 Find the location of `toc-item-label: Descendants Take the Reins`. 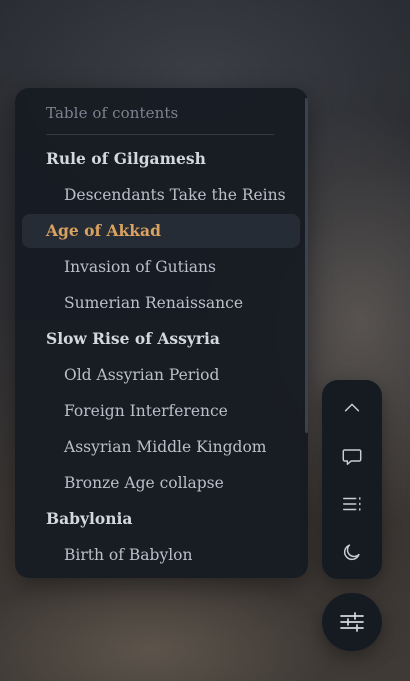

toc-item-label: Descendants Take the Reins is located at coordinates (175, 195).